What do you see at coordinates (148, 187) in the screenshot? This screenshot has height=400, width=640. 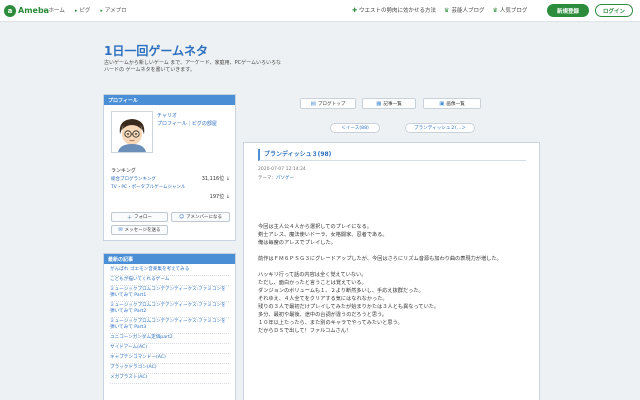 I see `rank-genre-label: TV・PC・ポータブルゲームジャンル` at bounding box center [148, 187].